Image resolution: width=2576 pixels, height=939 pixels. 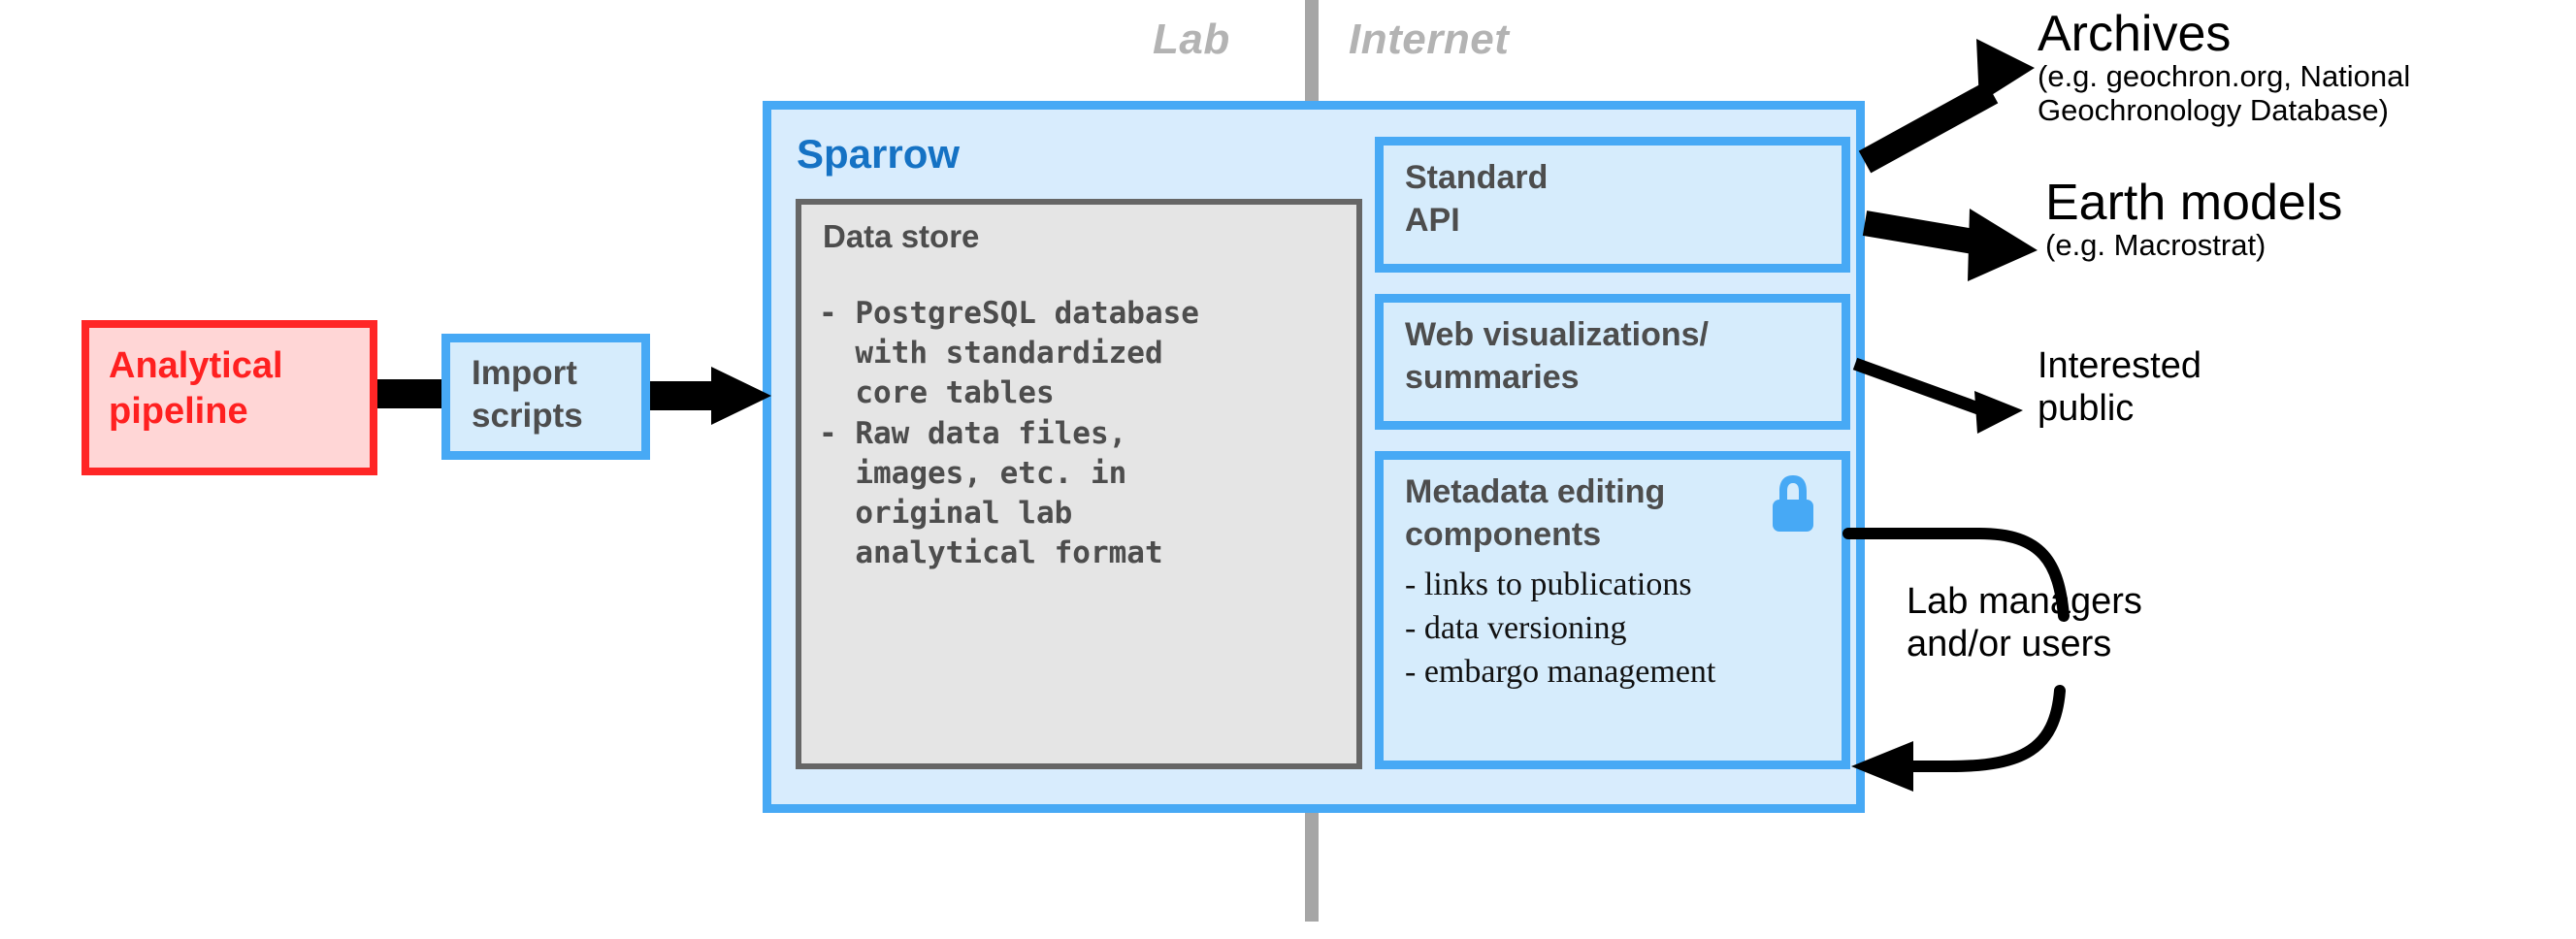 What do you see at coordinates (1560, 672) in the screenshot?
I see `metadata-bullet-item: - embargo management` at bounding box center [1560, 672].